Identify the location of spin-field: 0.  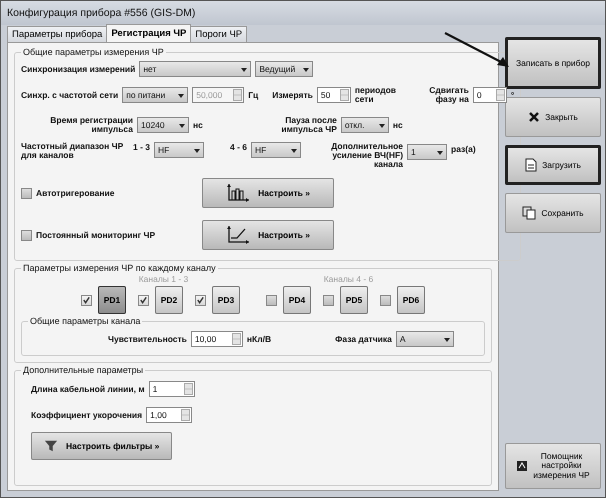
(489, 95).